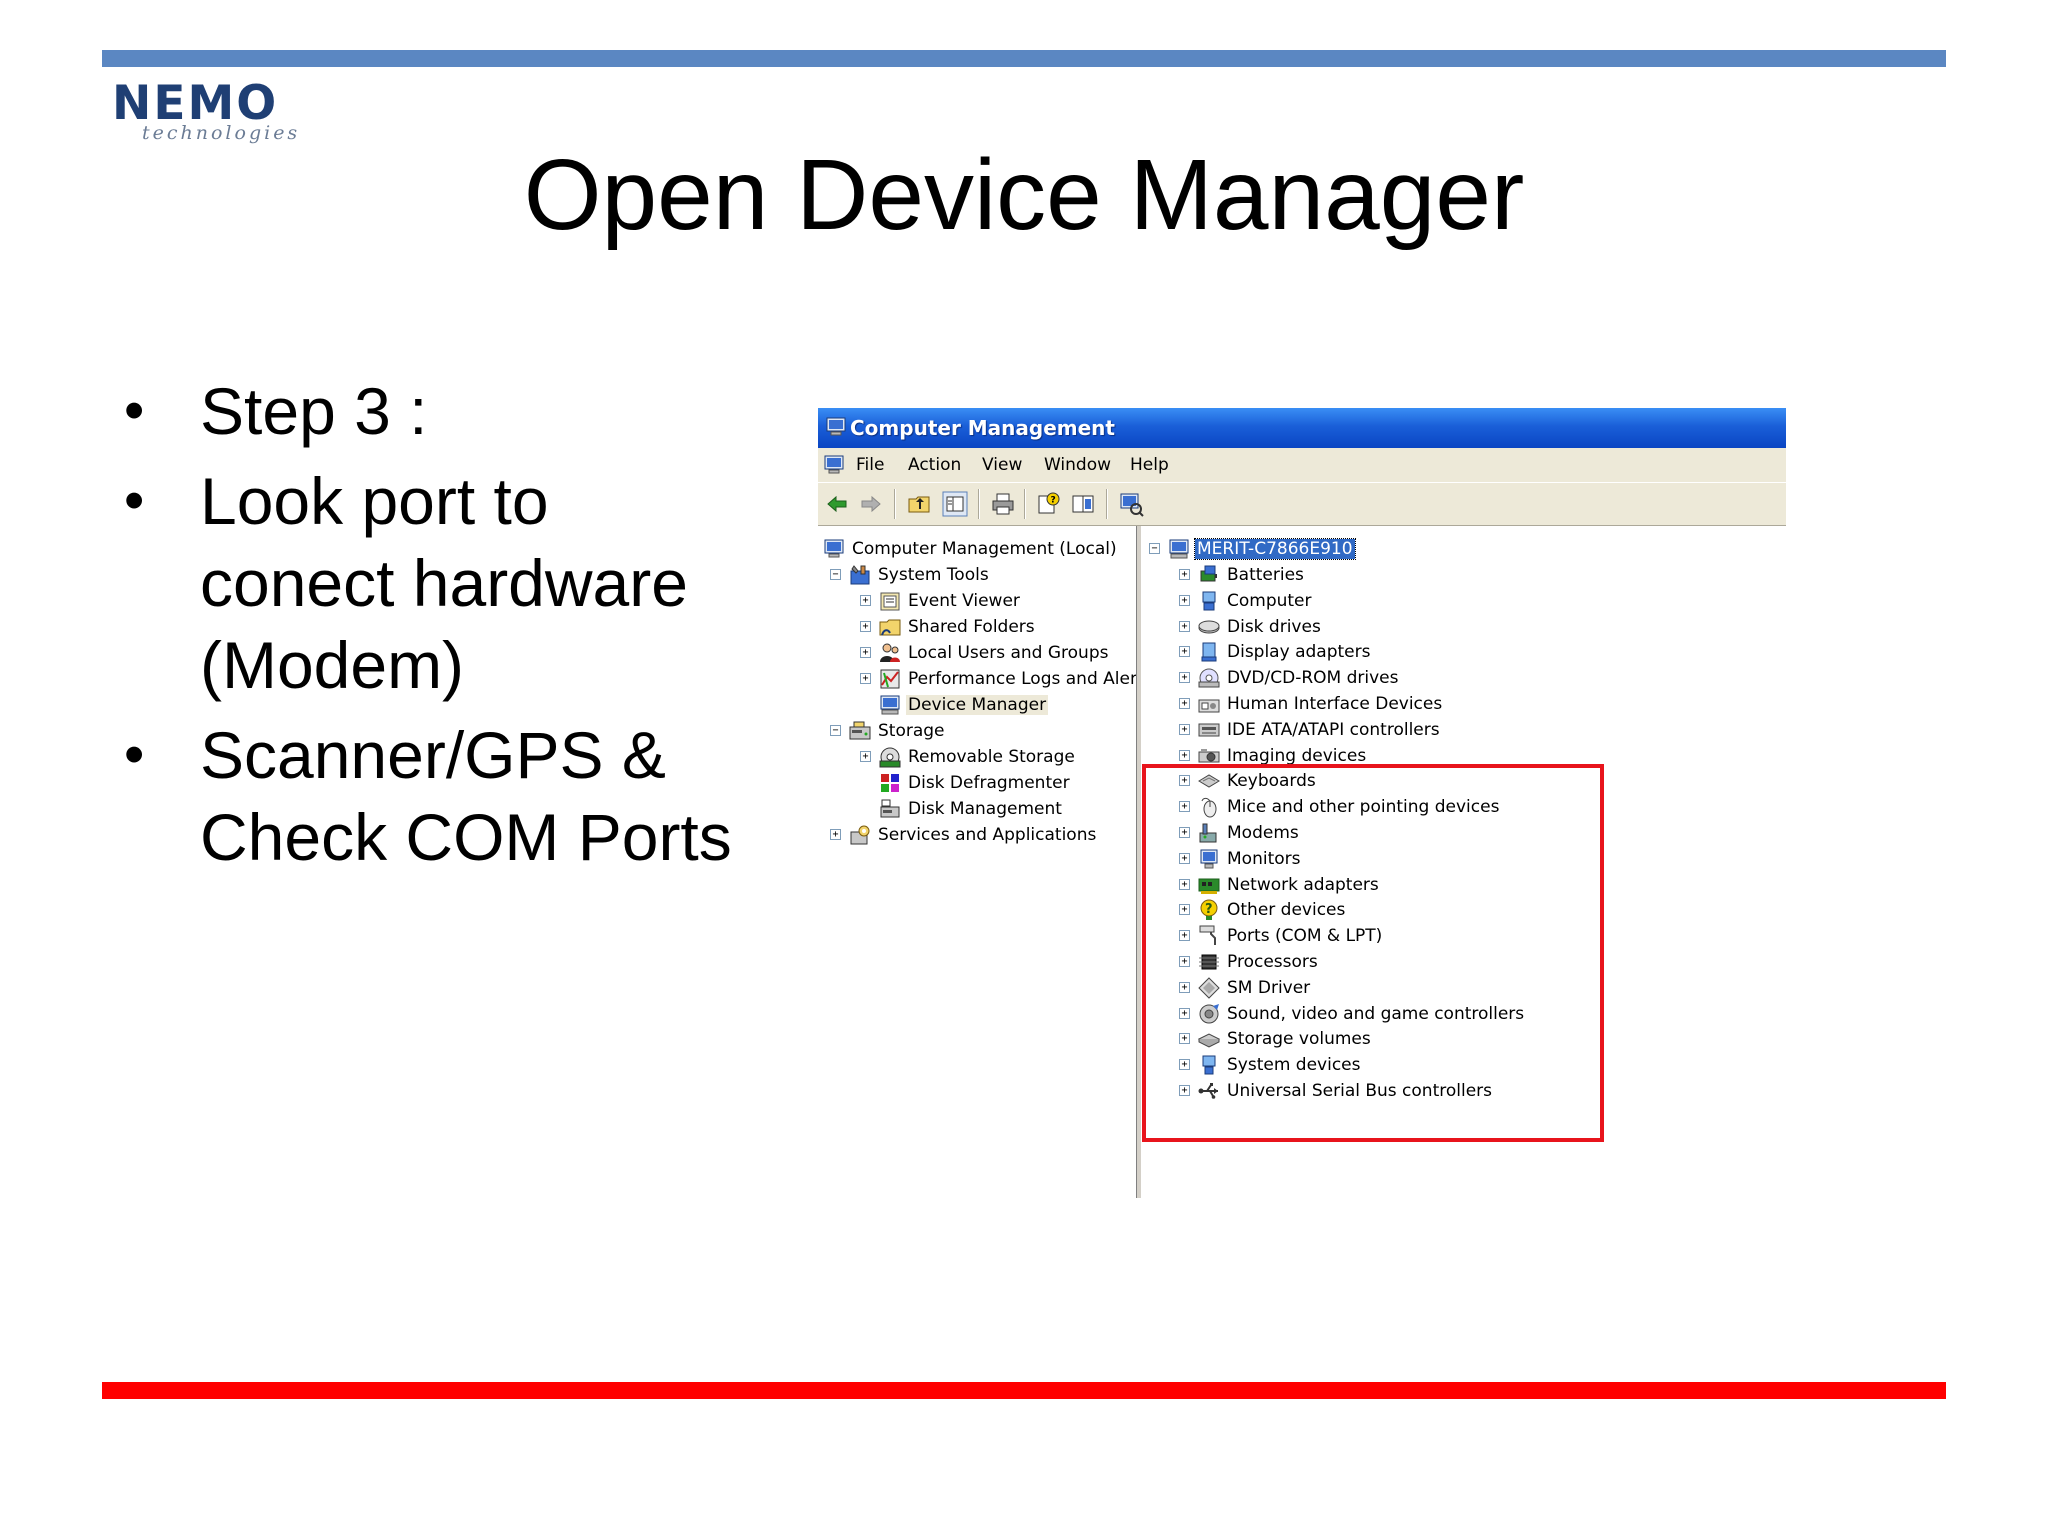 The height and width of the screenshot is (1536, 2048). I want to click on window-titlebar: Computer Management, so click(1302, 428).